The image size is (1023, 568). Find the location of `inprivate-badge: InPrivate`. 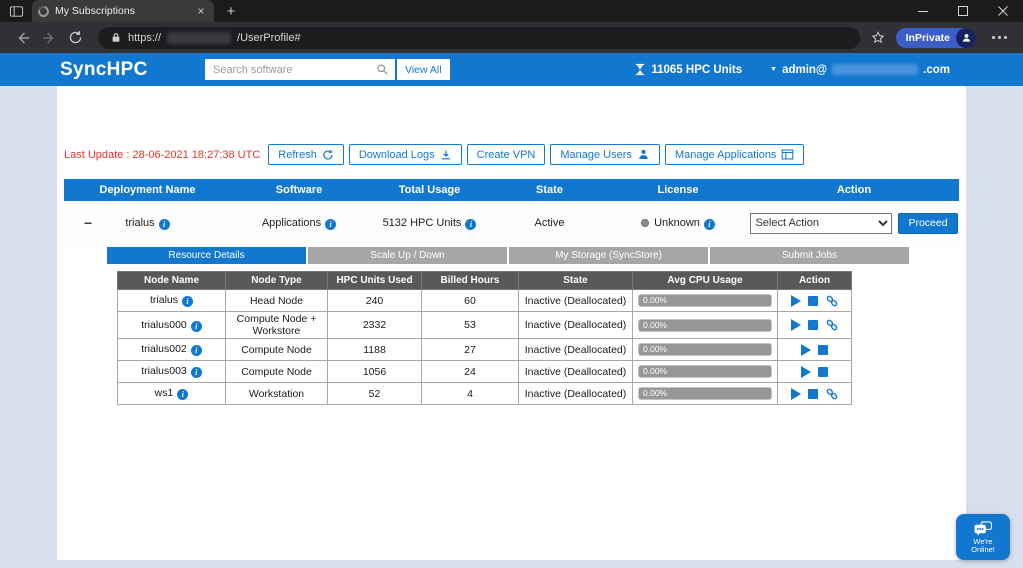

inprivate-badge: InPrivate is located at coordinates (935, 37).